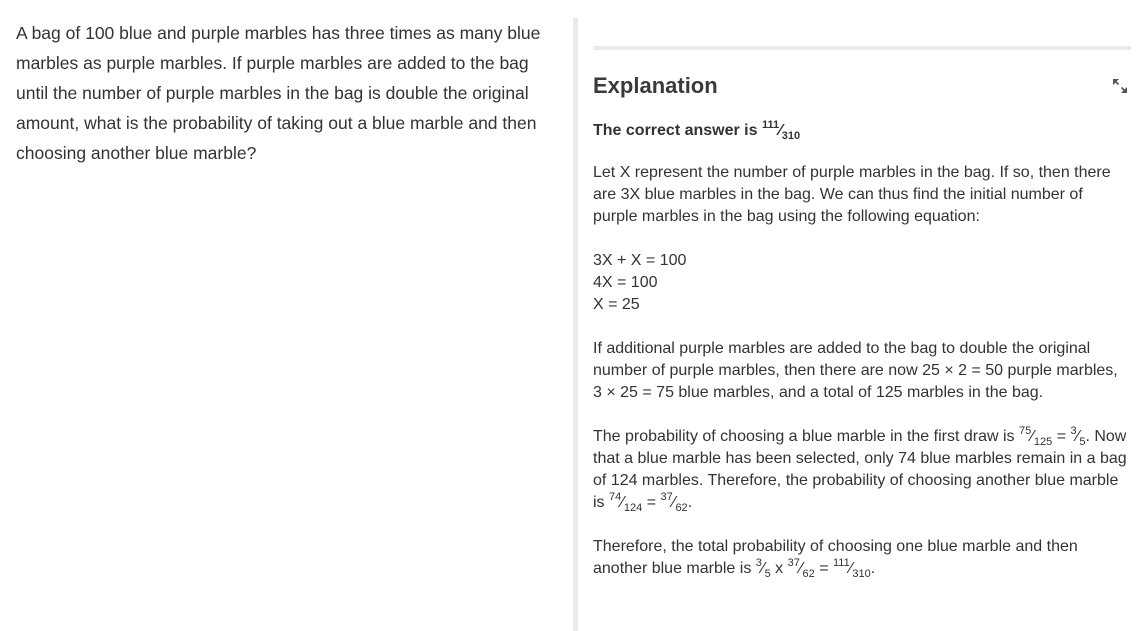  Describe the element at coordinates (615, 496) in the screenshot. I see `fraction-numerator: 74` at that location.